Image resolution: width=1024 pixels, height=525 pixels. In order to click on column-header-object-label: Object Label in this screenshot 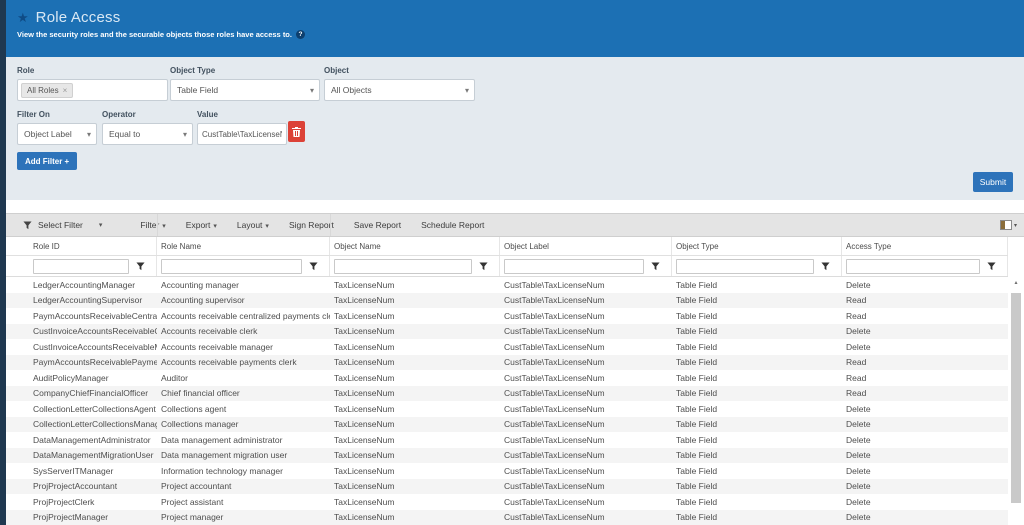, I will do `click(586, 246)`.